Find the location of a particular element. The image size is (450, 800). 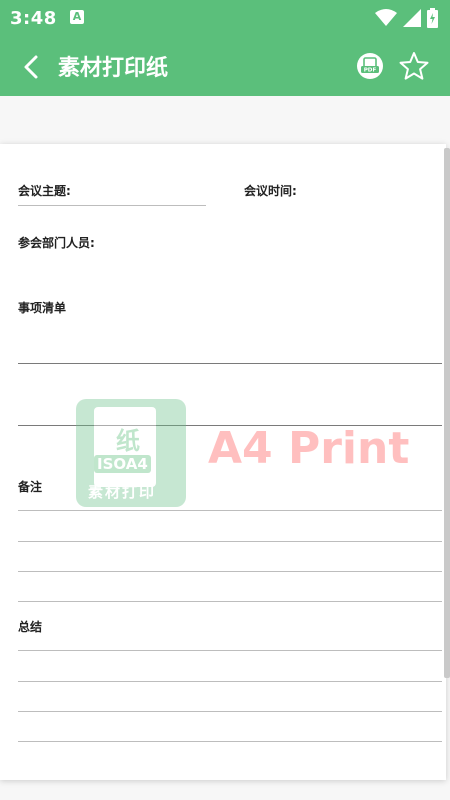

star-icon is located at coordinates (414, 66).